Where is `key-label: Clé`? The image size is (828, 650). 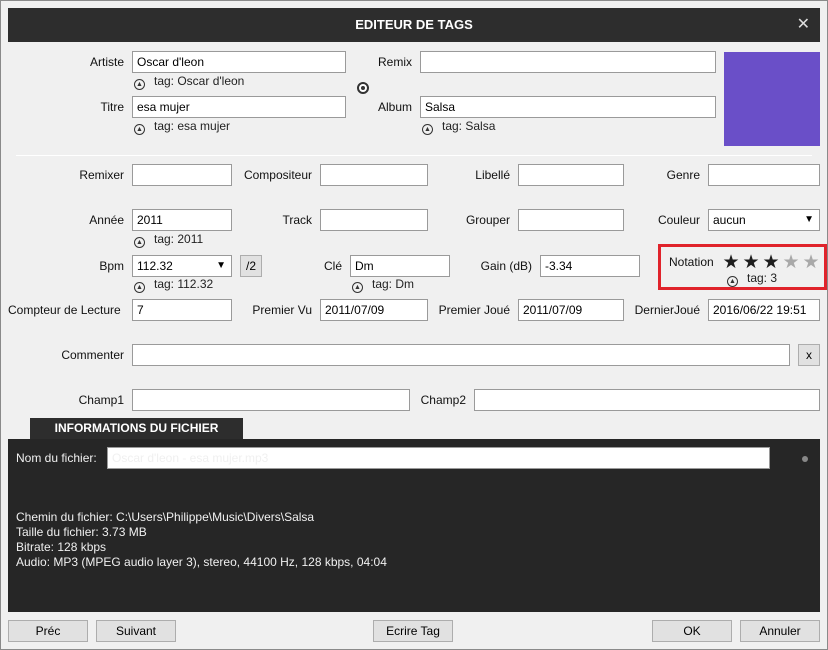
key-label: Clé is located at coordinates (332, 266).